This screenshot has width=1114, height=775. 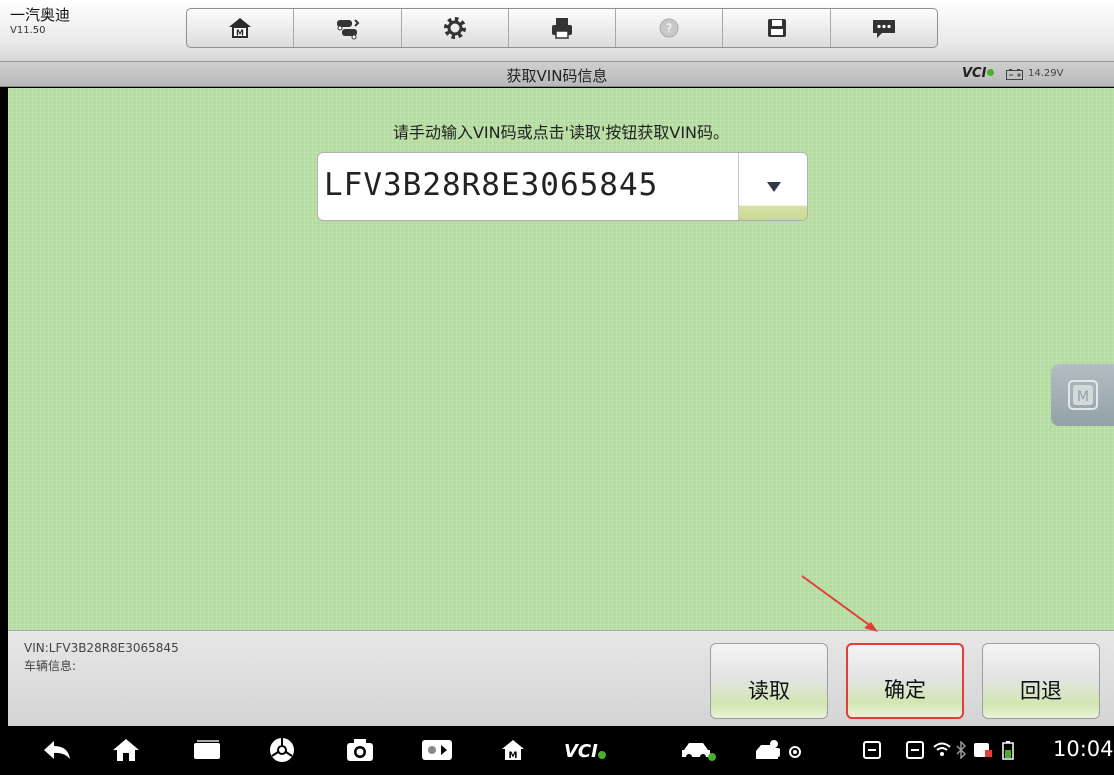 I want to click on camera-button, so click(x=360, y=750).